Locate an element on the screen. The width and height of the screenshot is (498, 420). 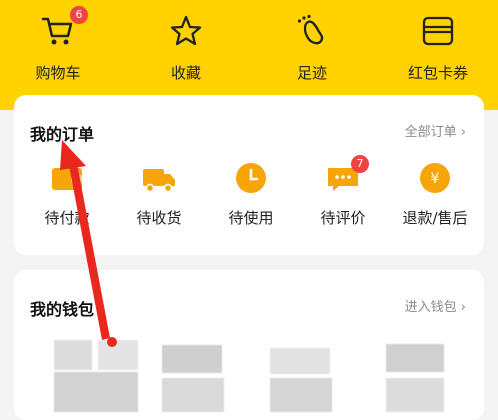
wallet-icon is located at coordinates (67, 179).